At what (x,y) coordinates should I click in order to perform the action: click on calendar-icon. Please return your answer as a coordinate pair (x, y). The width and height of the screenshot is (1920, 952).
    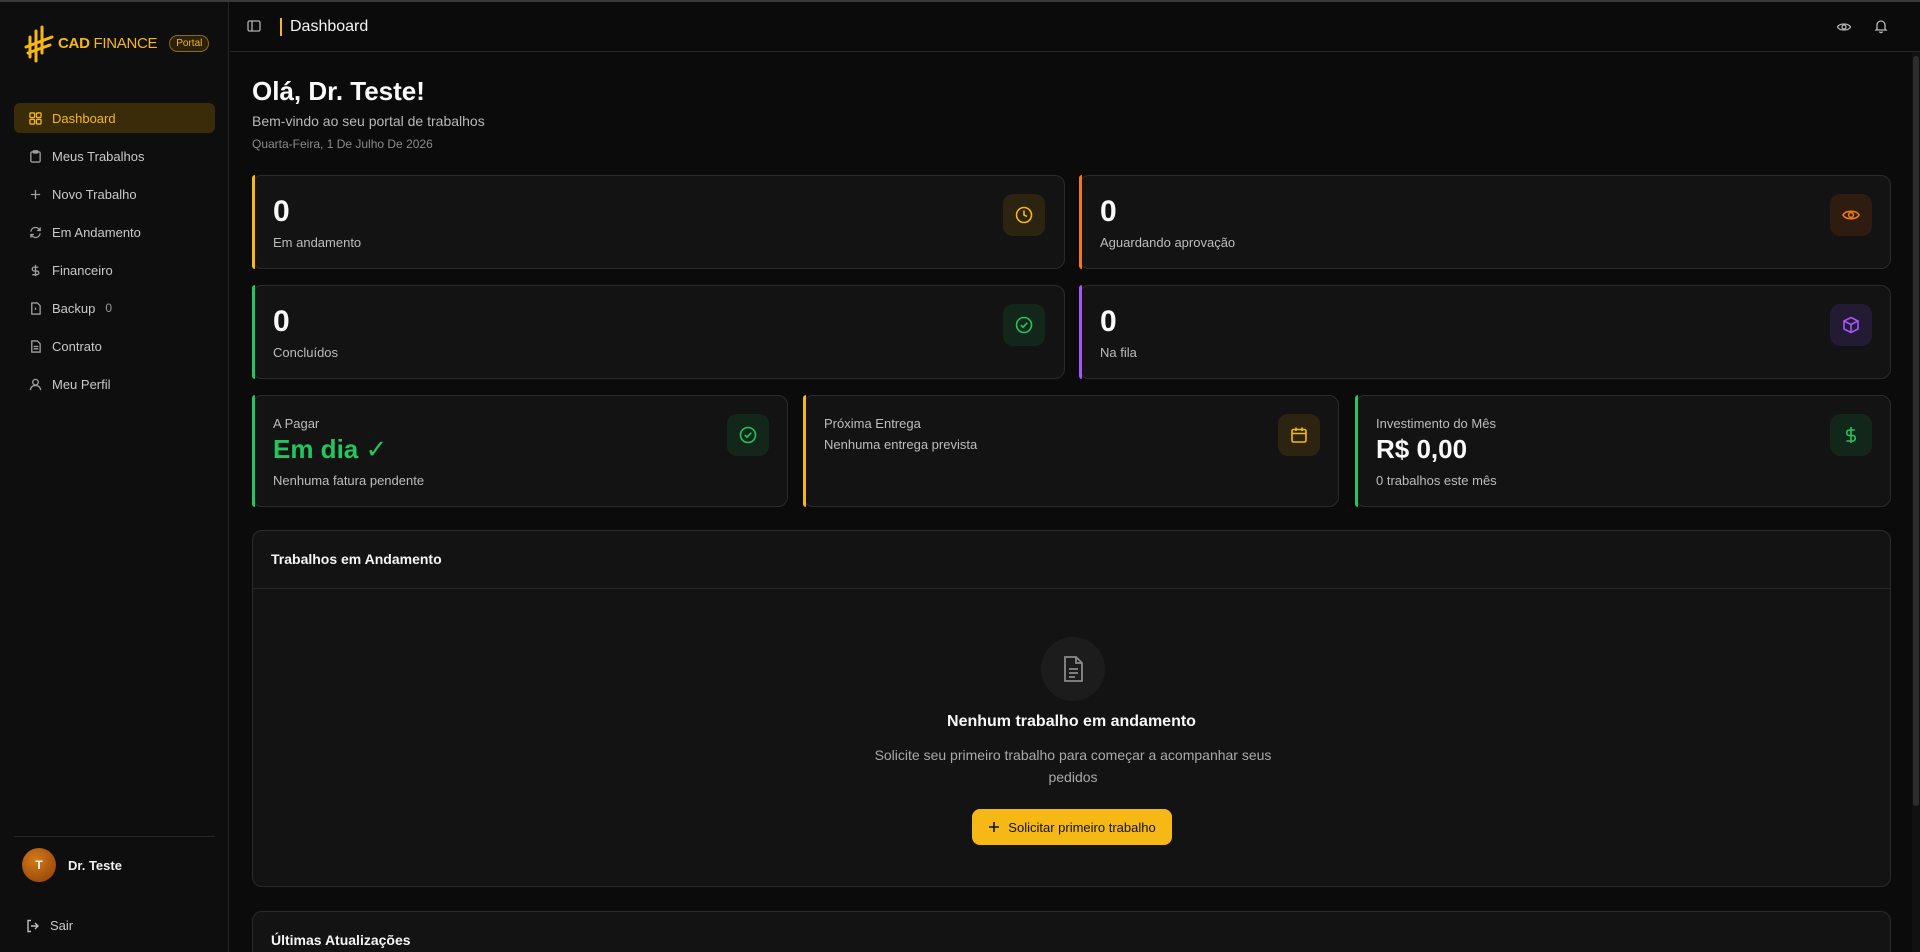
    Looking at the image, I should click on (1299, 435).